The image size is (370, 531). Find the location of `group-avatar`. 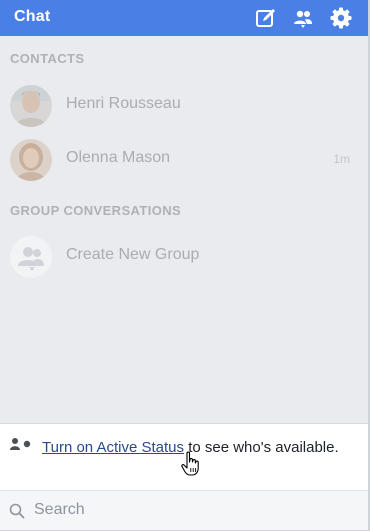

group-avatar is located at coordinates (31, 257).